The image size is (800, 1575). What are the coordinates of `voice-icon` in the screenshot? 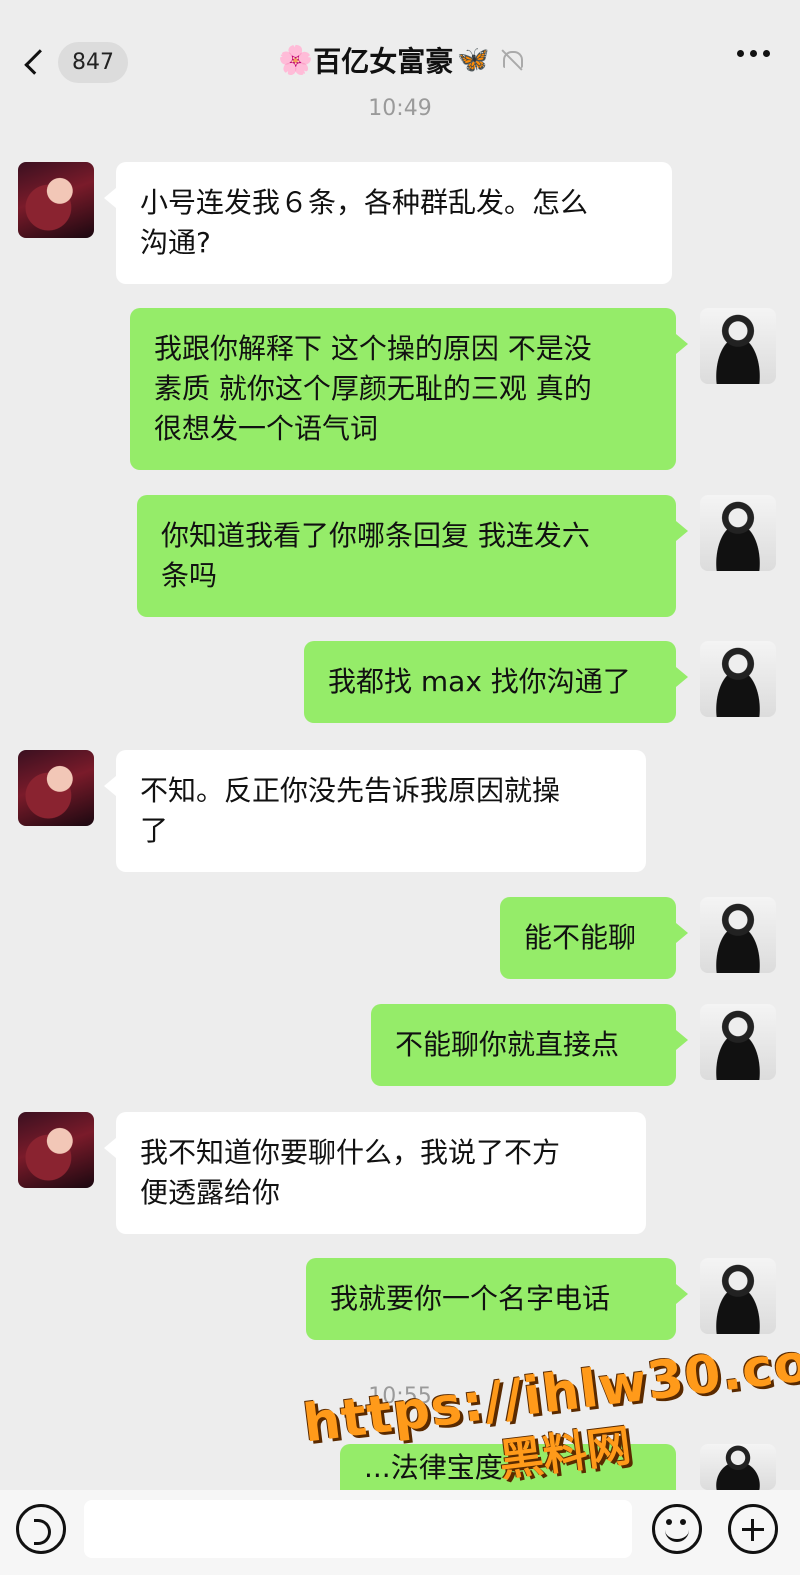 It's located at (41, 1529).